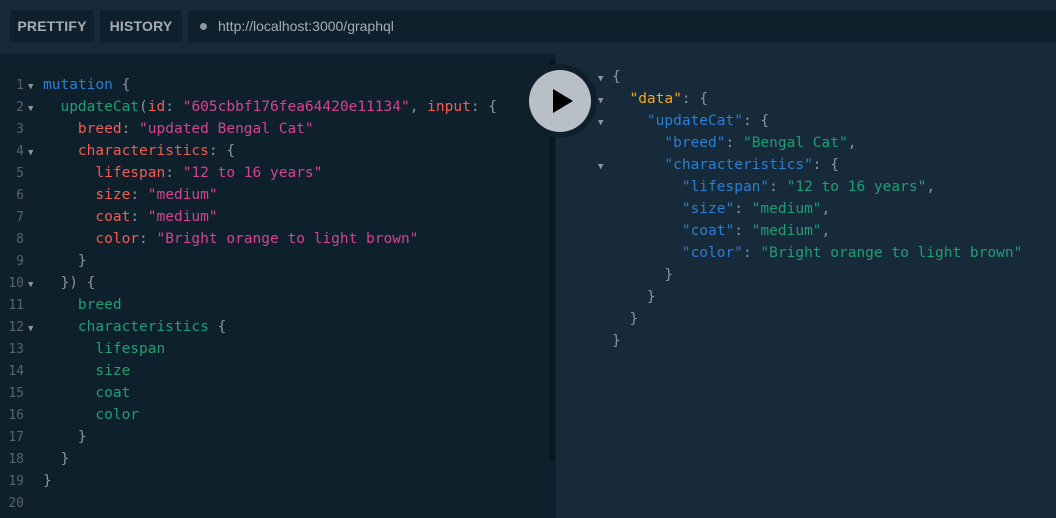  I want to click on code-token: characteristics, so click(143, 327).